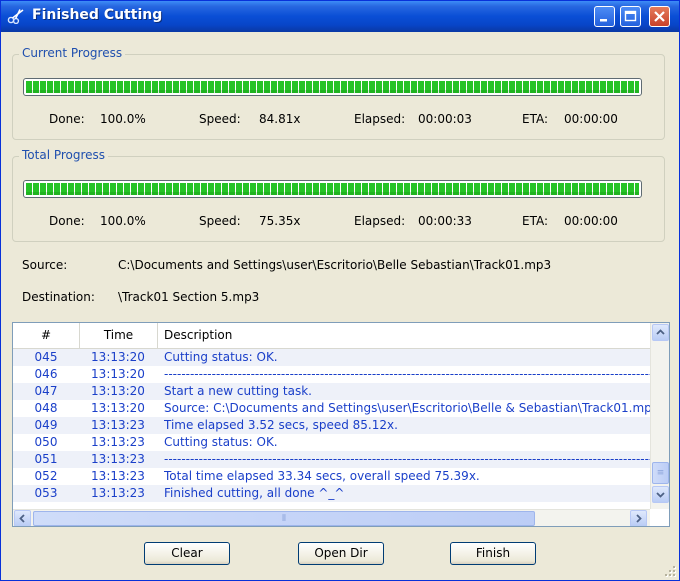 The height and width of the screenshot is (581, 680). I want to click on log-row: 050 13:13:23 Cutting status: OK., so click(331, 442).